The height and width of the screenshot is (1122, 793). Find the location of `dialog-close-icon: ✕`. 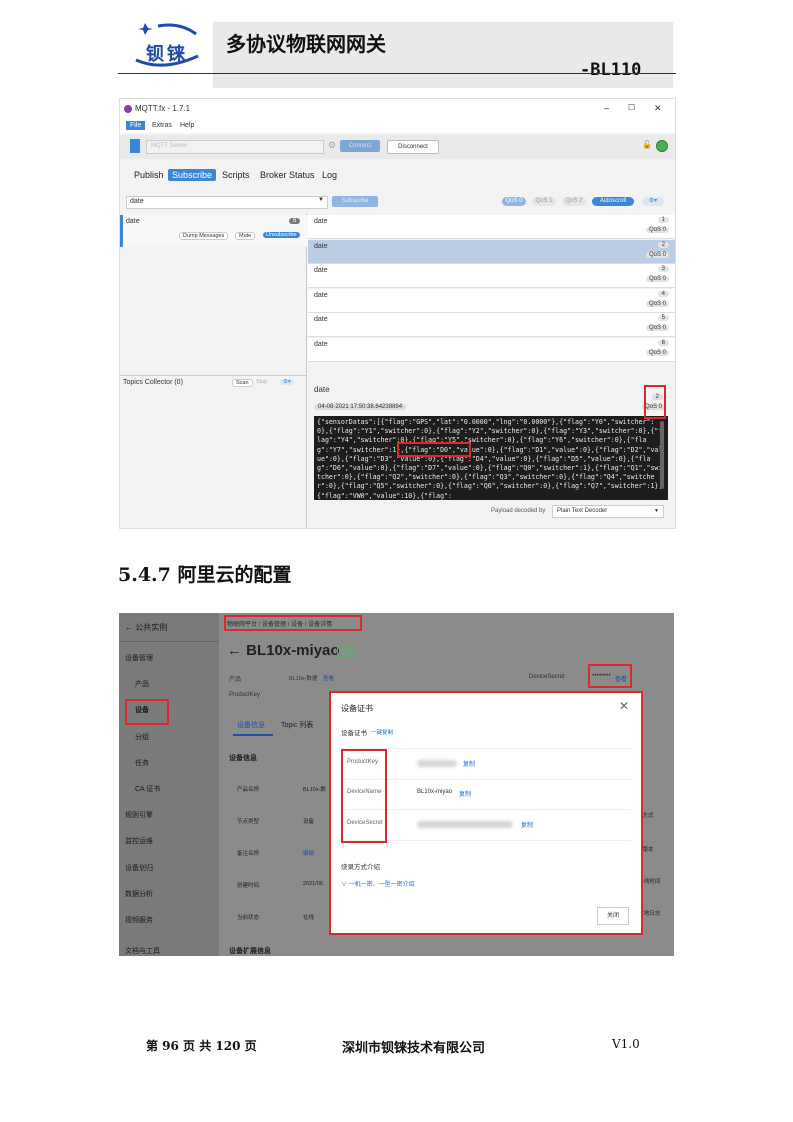

dialog-close-icon: ✕ is located at coordinates (624, 706).